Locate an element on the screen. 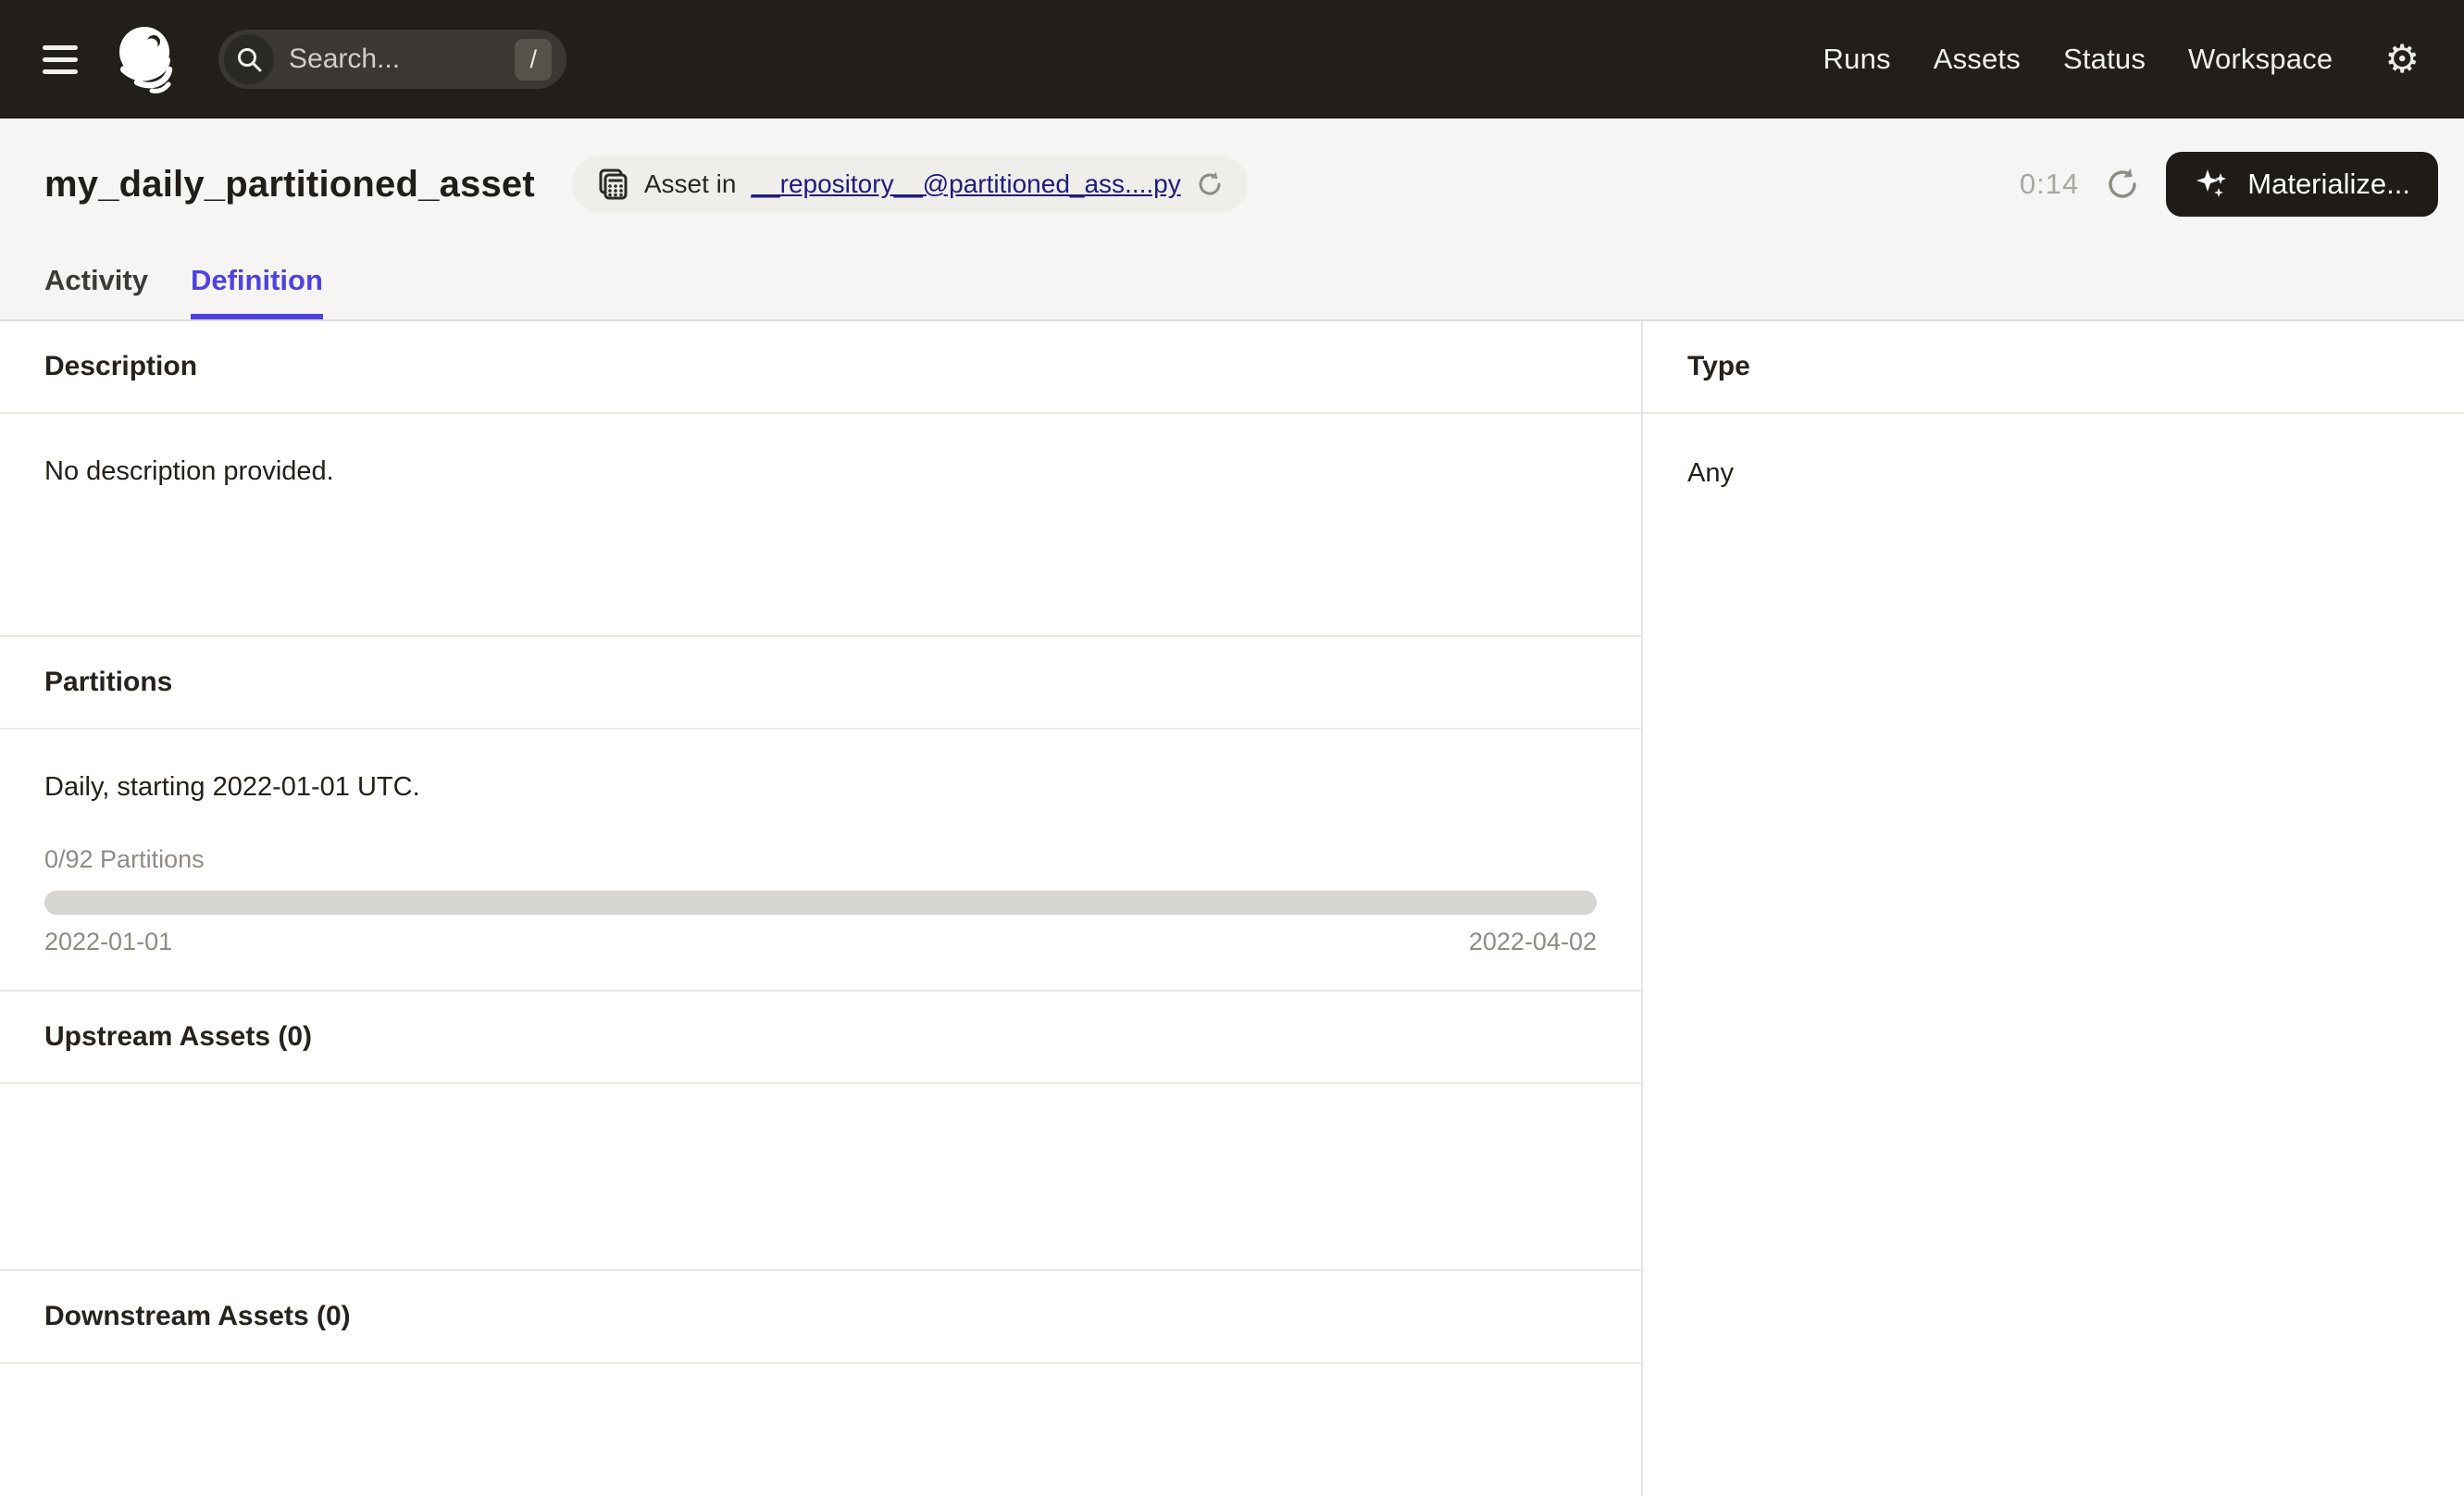 This screenshot has width=2464, height=1498. tab-definition: Definition is located at coordinates (256, 291).